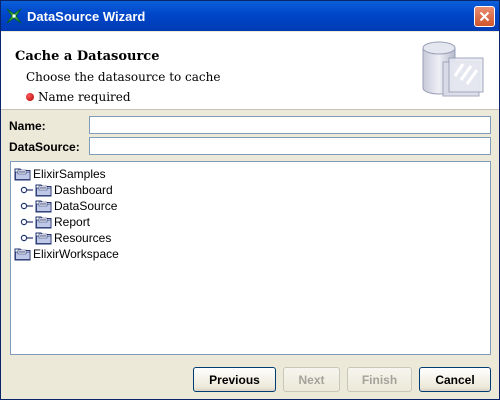  Describe the element at coordinates (290, 125) in the screenshot. I see `name-input` at that location.